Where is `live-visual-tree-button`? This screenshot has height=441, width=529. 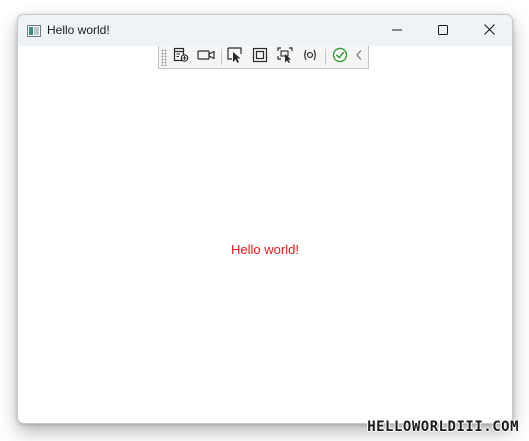
live-visual-tree-button is located at coordinates (181, 57).